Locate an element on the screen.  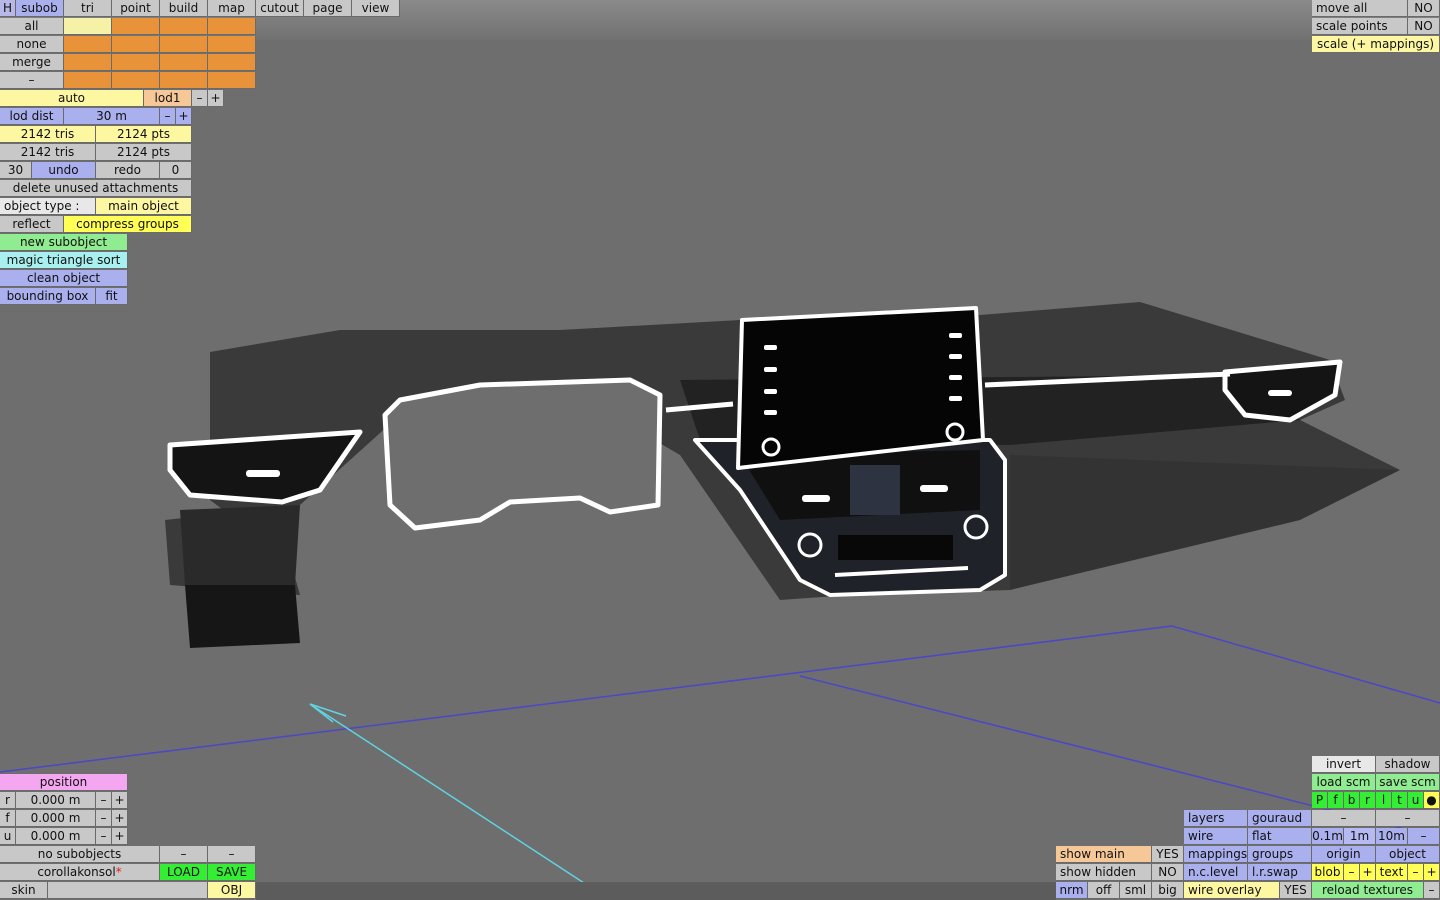
skin-field is located at coordinates (128, 890).